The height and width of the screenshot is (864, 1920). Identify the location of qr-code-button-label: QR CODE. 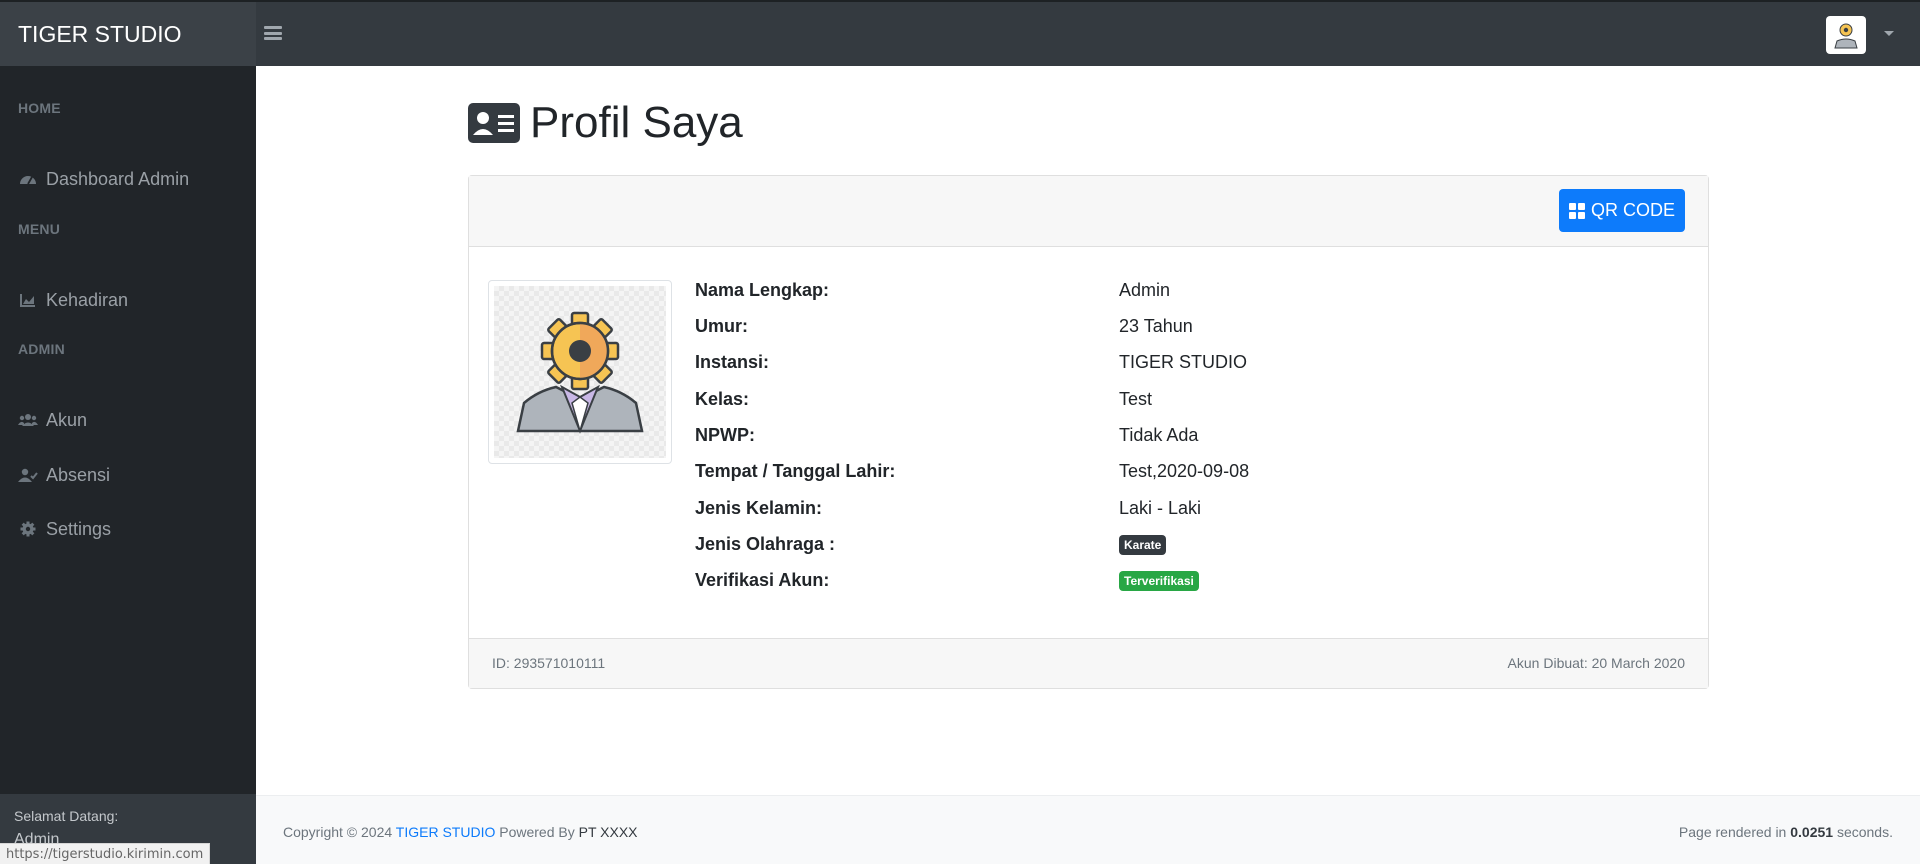
(1632, 210).